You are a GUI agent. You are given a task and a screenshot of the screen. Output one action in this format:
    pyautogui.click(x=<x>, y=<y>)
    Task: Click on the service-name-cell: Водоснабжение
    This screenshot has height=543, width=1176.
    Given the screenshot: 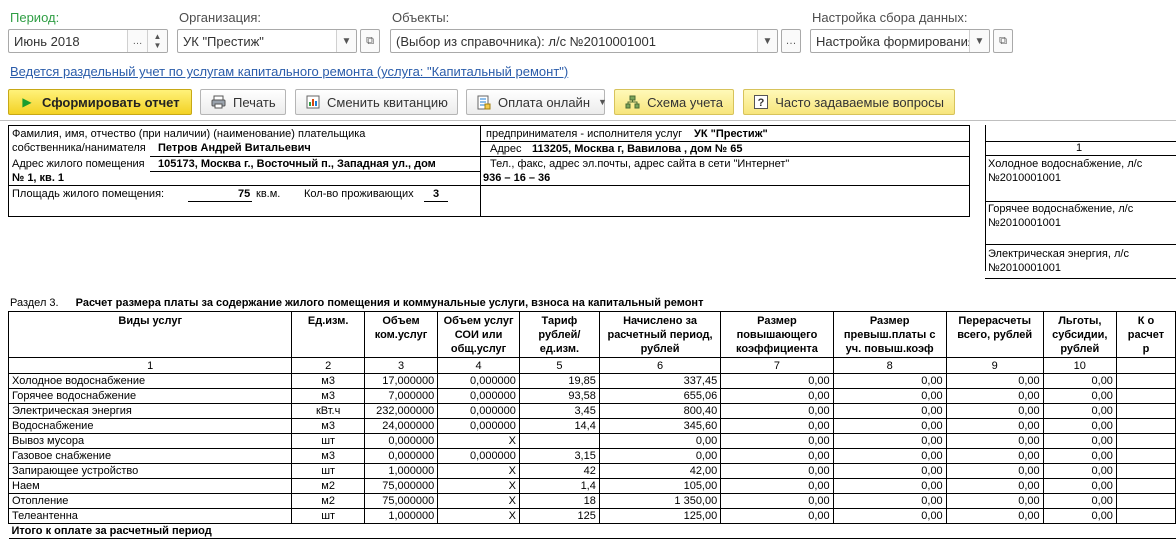 What is the action you would take?
    pyautogui.click(x=150, y=426)
    